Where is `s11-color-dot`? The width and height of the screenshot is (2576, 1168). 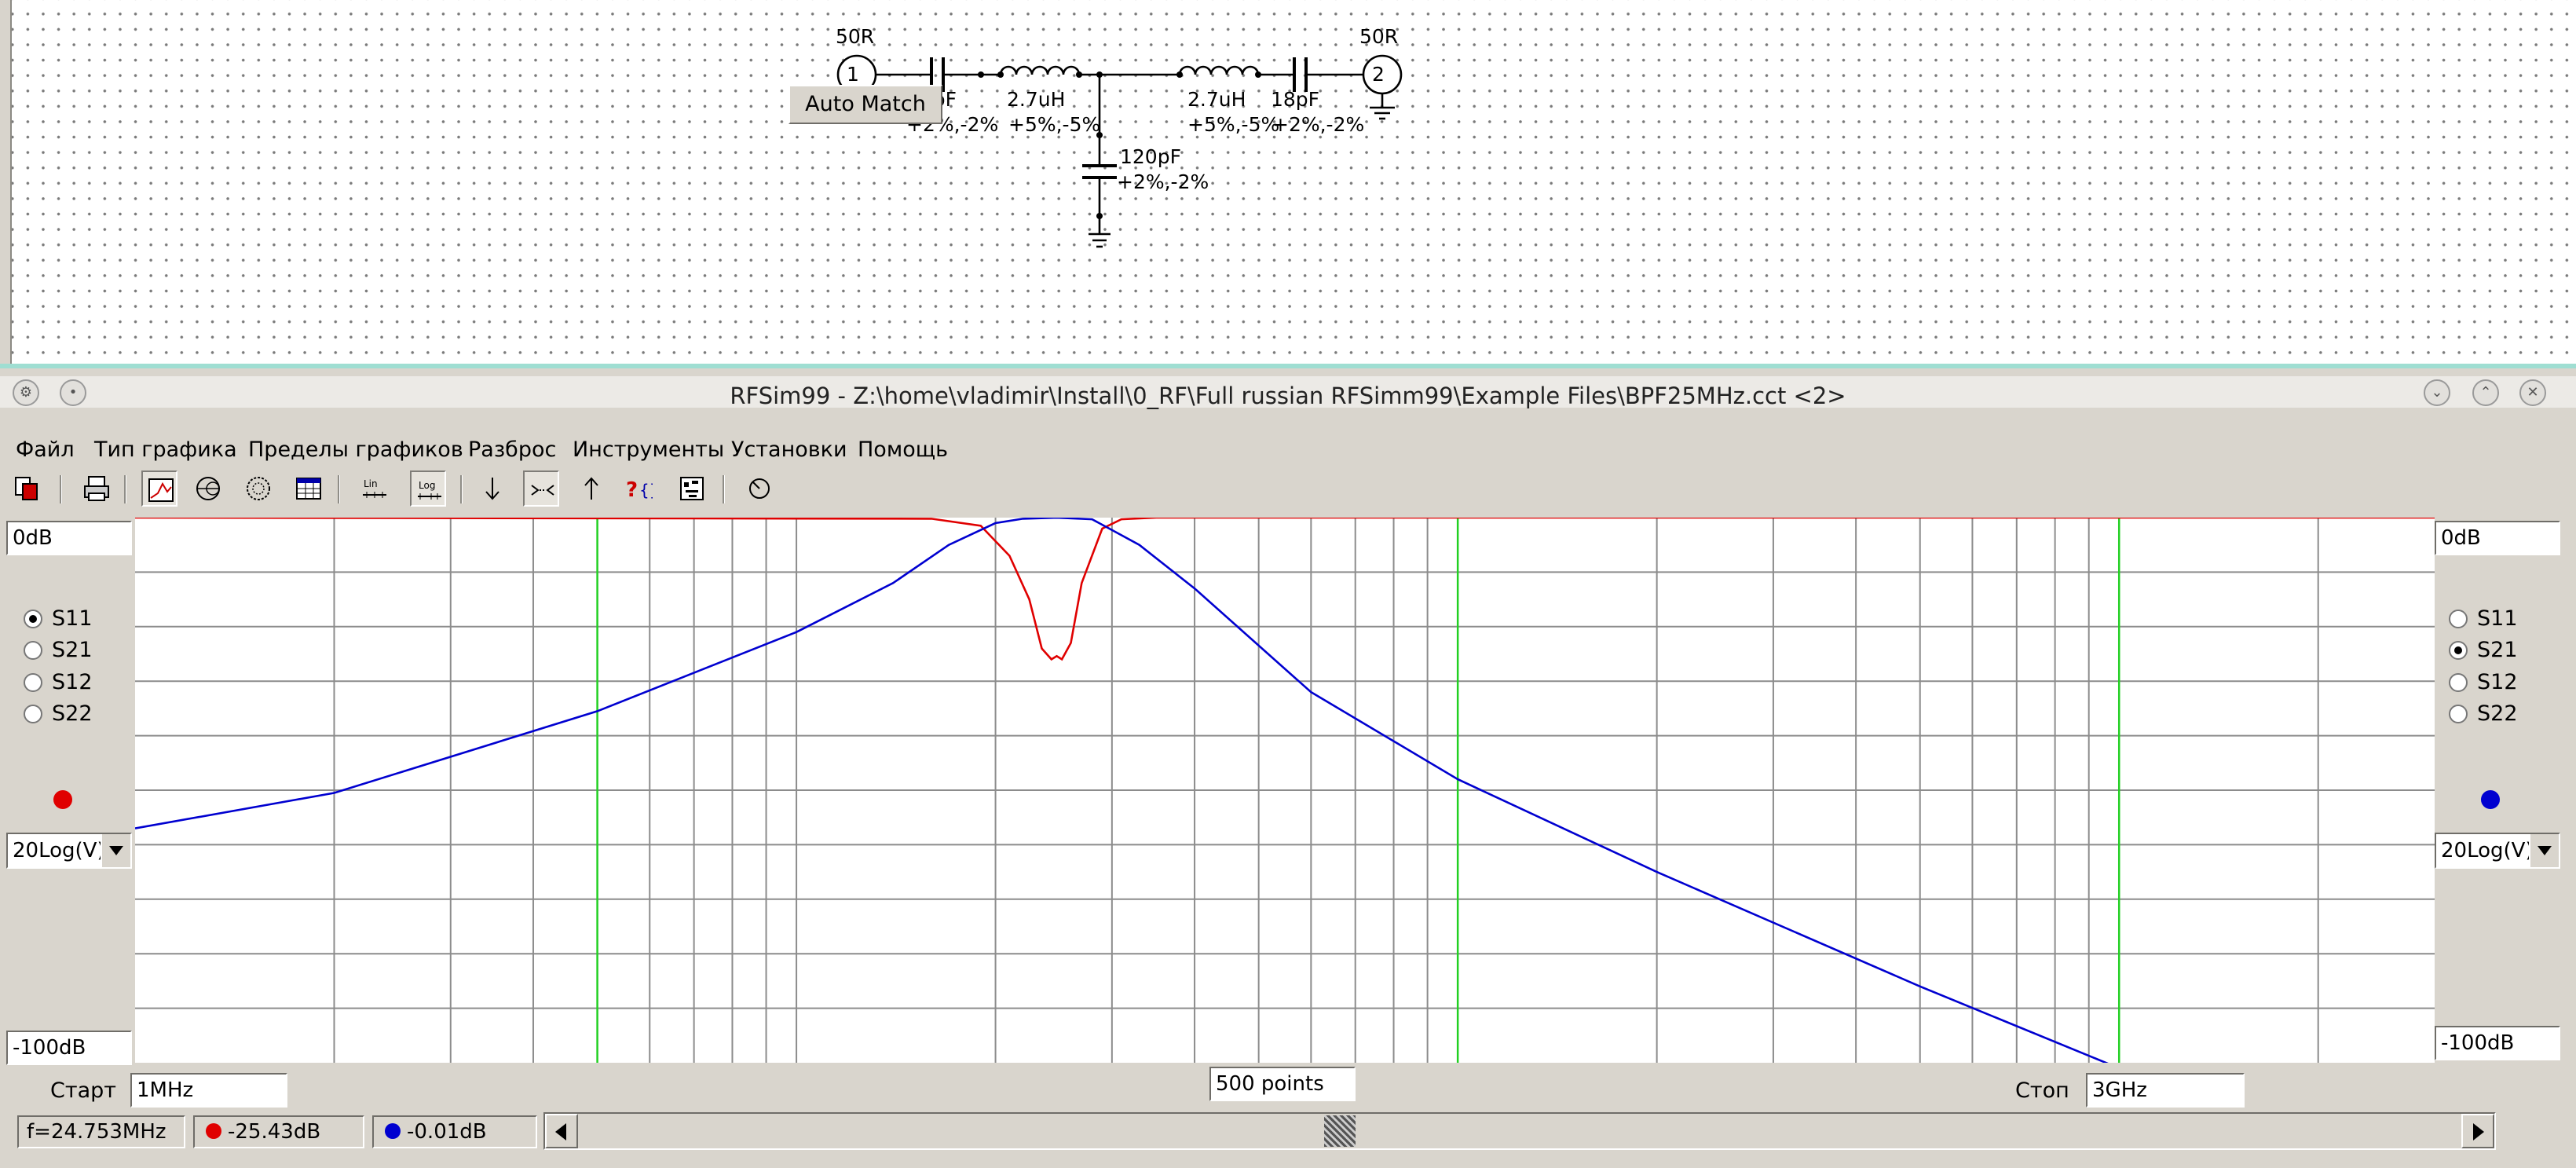
s11-color-dot is located at coordinates (214, 1131).